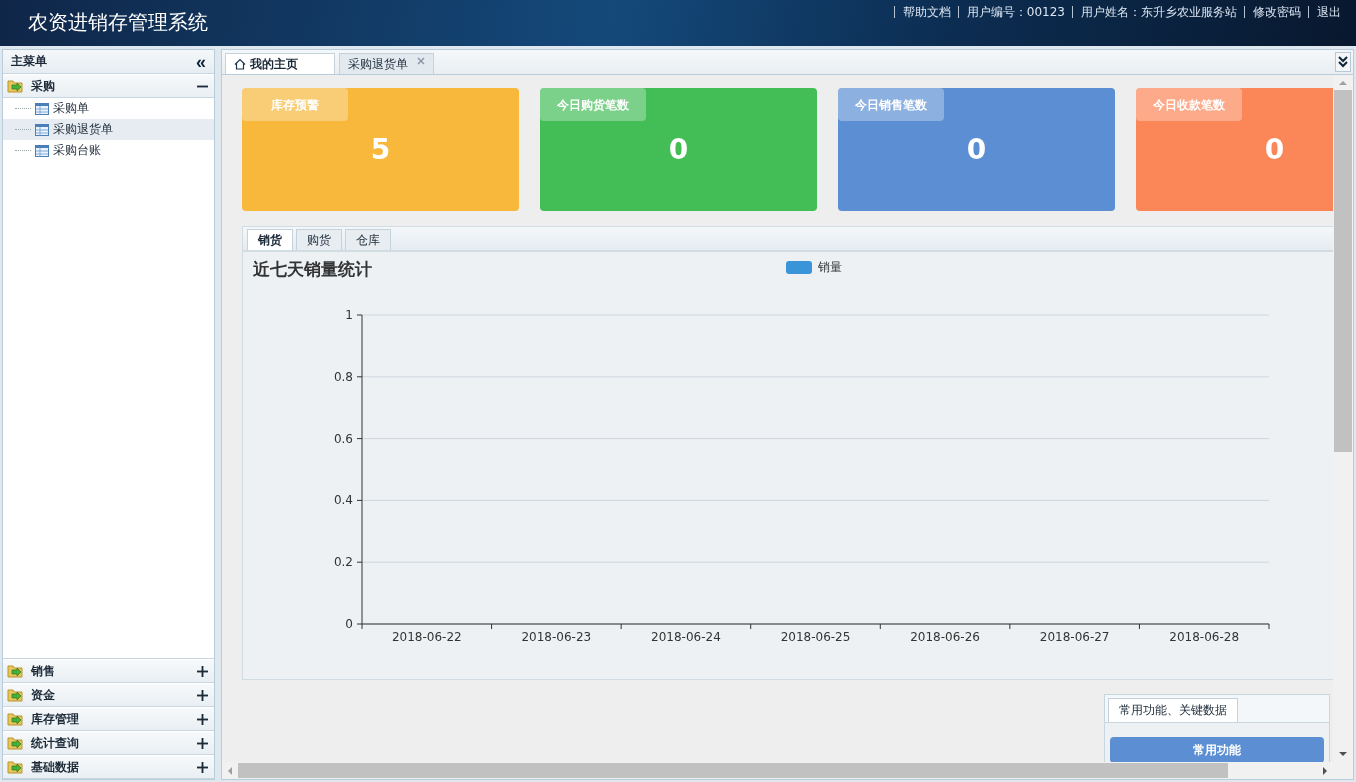 The image size is (1356, 782). What do you see at coordinates (108, 86) in the screenshot?
I see `menu-group-header: 采购` at bounding box center [108, 86].